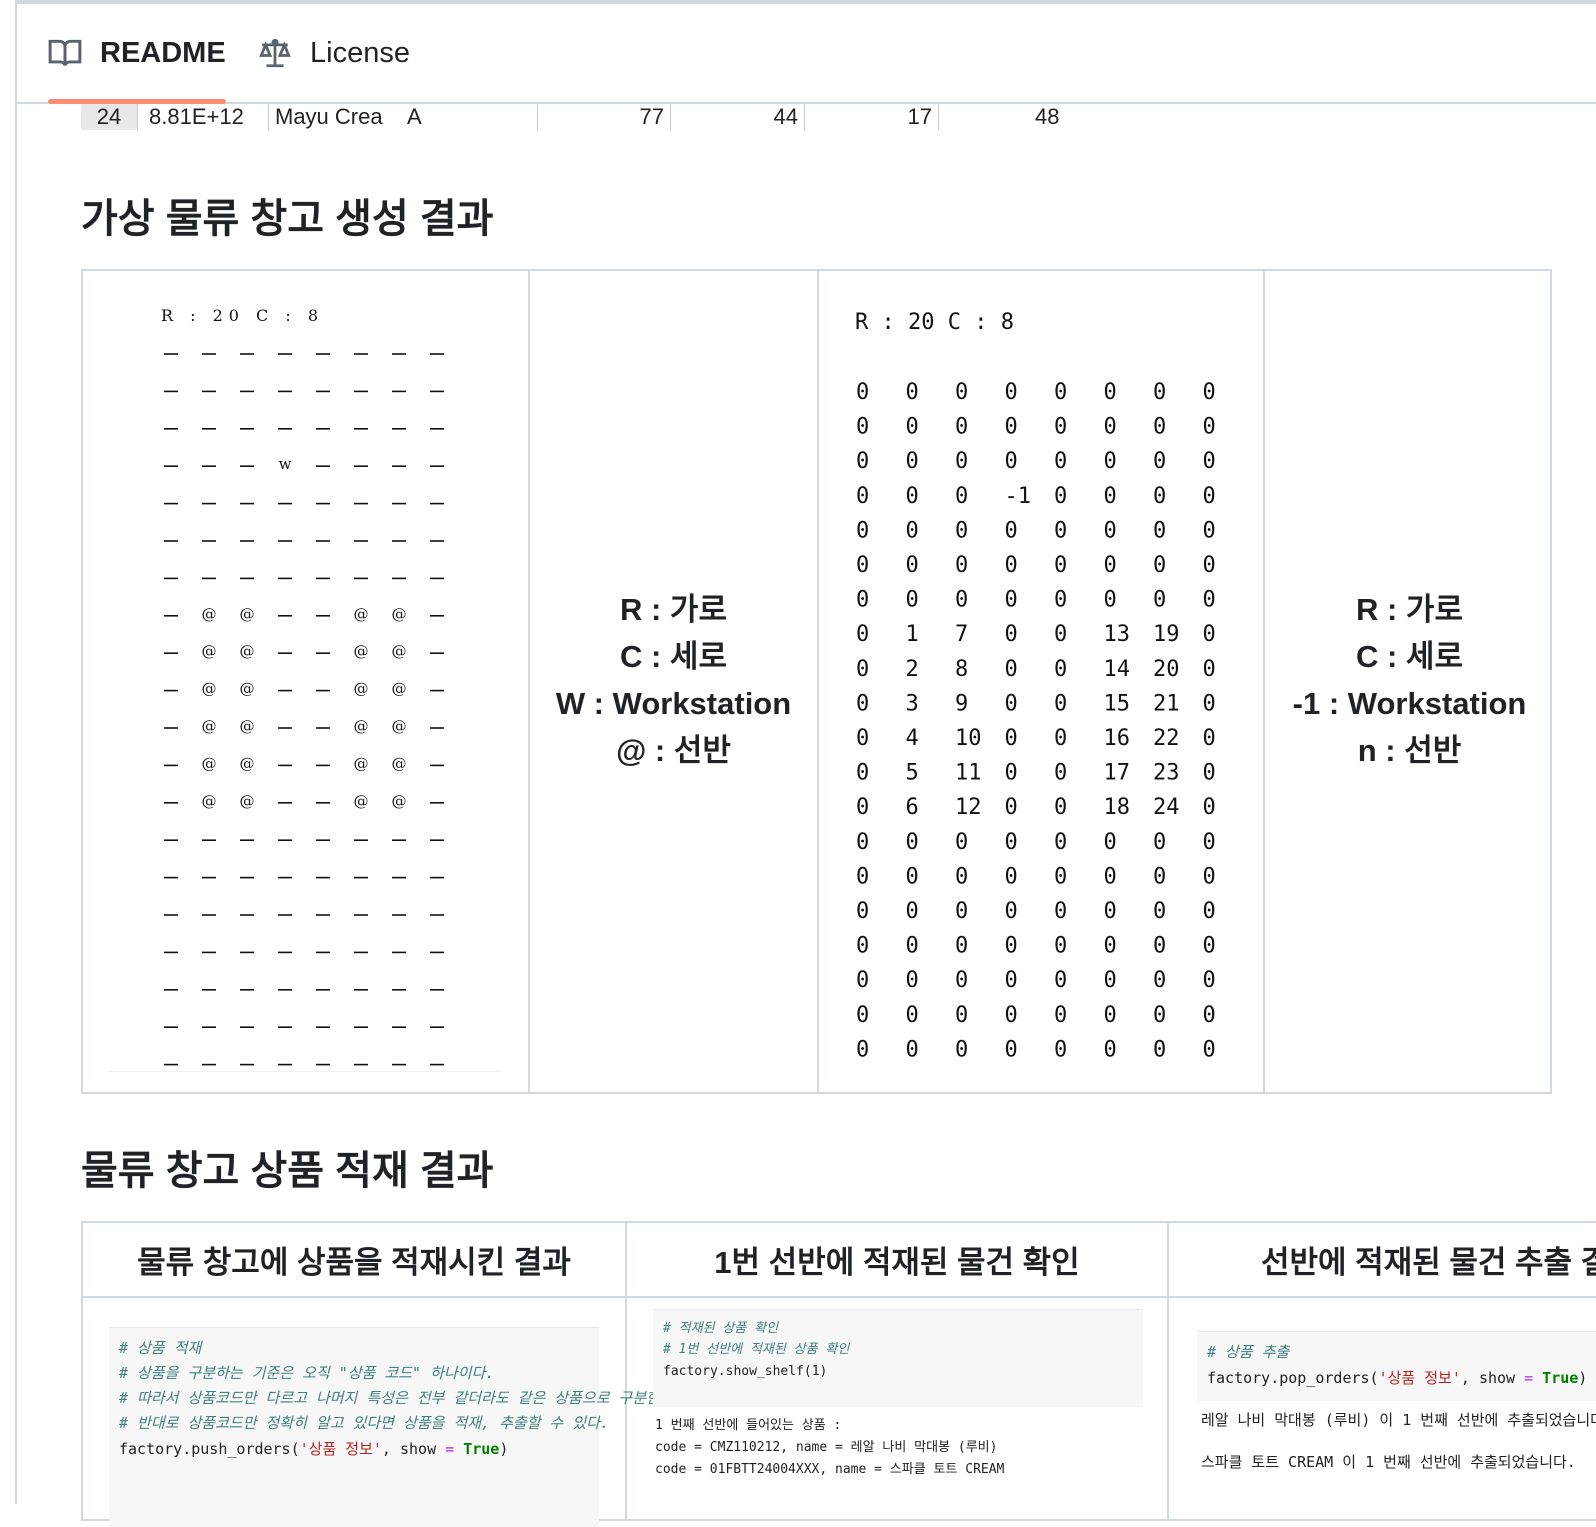 The height and width of the screenshot is (1527, 1596). What do you see at coordinates (604, 117) in the screenshot?
I see `sheet-cell-value: 77` at bounding box center [604, 117].